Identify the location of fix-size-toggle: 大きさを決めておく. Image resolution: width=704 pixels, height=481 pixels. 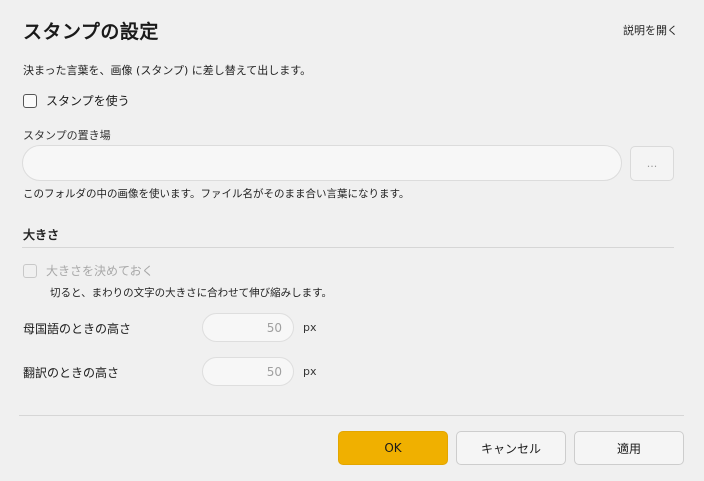
(88, 270).